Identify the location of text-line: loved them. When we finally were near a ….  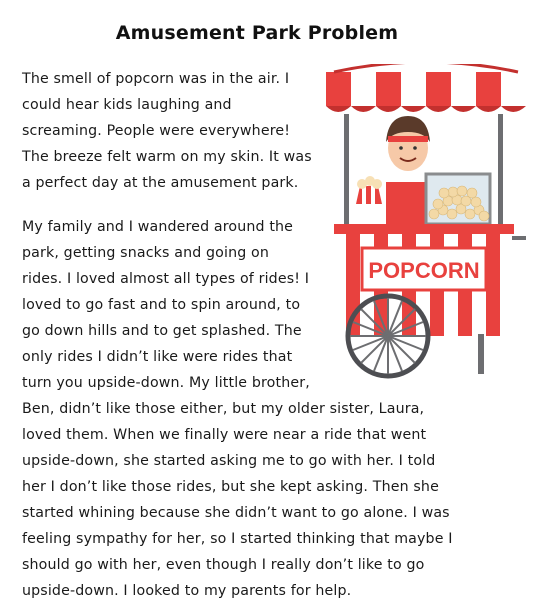
(224, 435).